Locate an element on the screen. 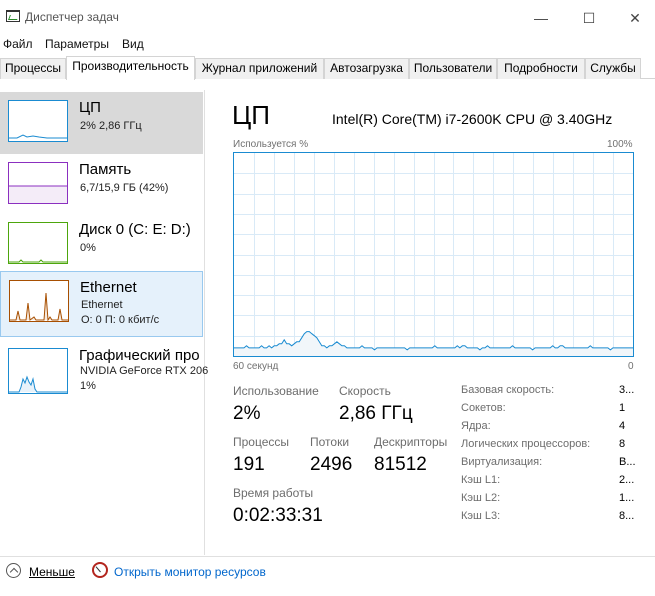 The height and width of the screenshot is (596, 655). info-label-l1-cache: Кэш L1: is located at coordinates (481, 480).